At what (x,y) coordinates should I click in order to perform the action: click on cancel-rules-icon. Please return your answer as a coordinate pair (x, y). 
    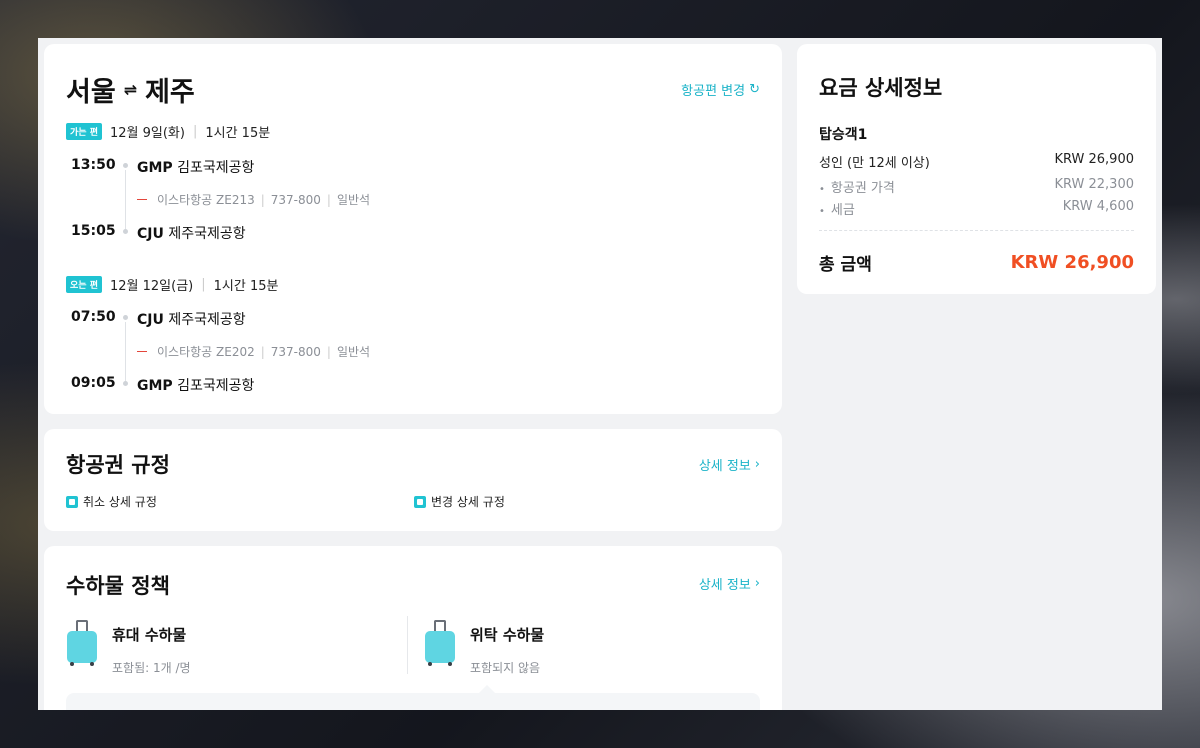
    Looking at the image, I should click on (72, 501).